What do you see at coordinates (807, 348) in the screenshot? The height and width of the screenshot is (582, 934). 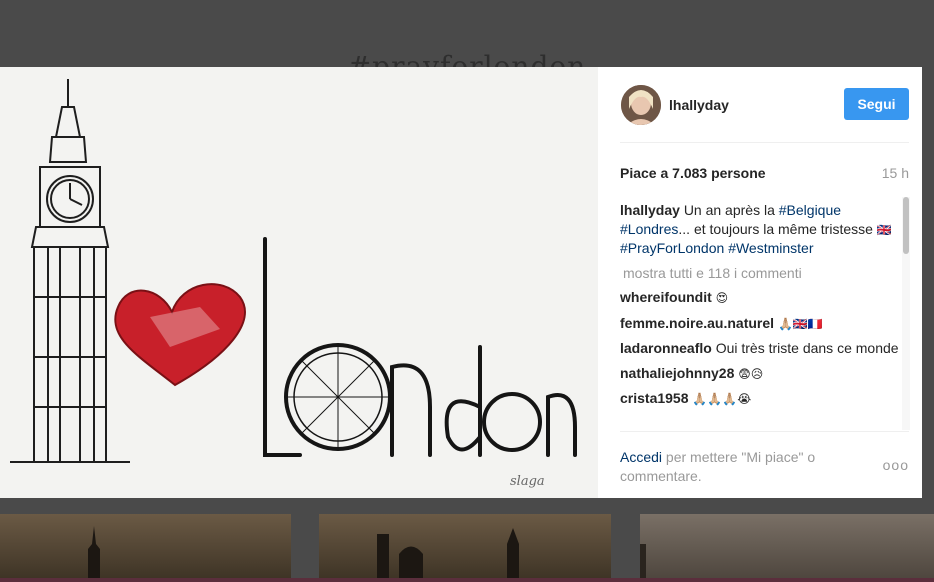 I see `comment-text: Oui très triste dans ce monde` at bounding box center [807, 348].